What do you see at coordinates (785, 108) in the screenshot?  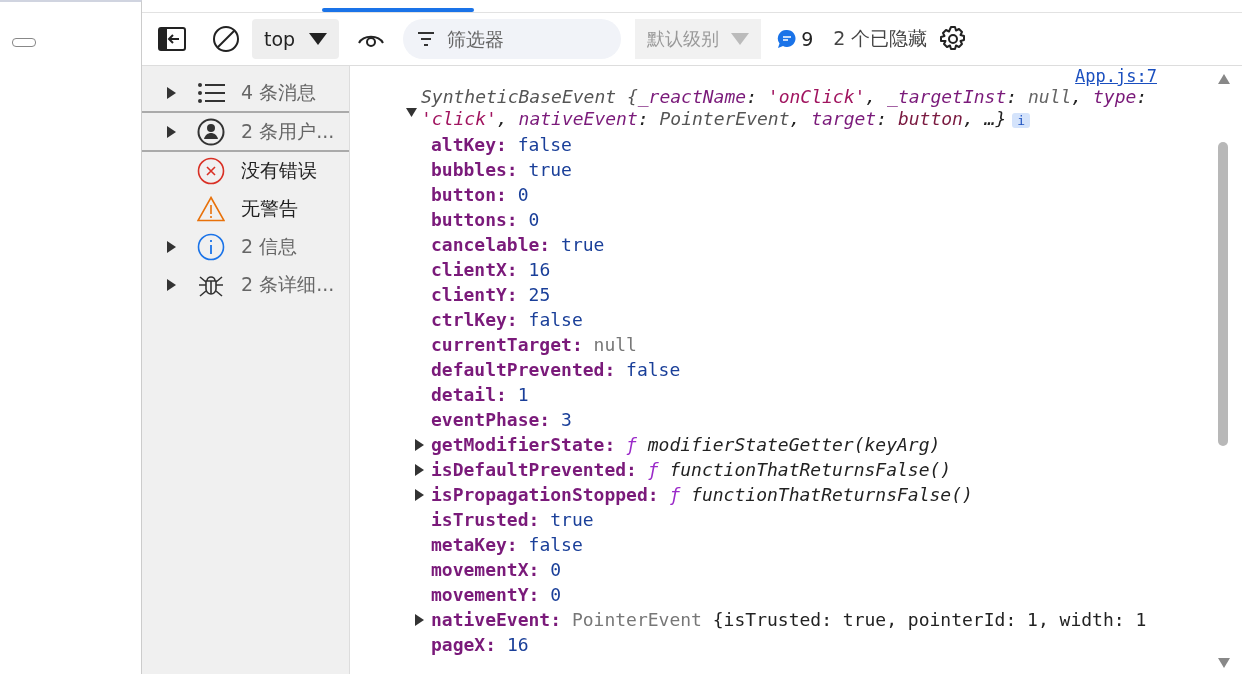 I see `event-summary: SyntheticBaseEvent {_reactName: 'onClick', _targetInst: null, type: 'click', nativeEvent: PointerEvent, target: button, …} i` at bounding box center [785, 108].